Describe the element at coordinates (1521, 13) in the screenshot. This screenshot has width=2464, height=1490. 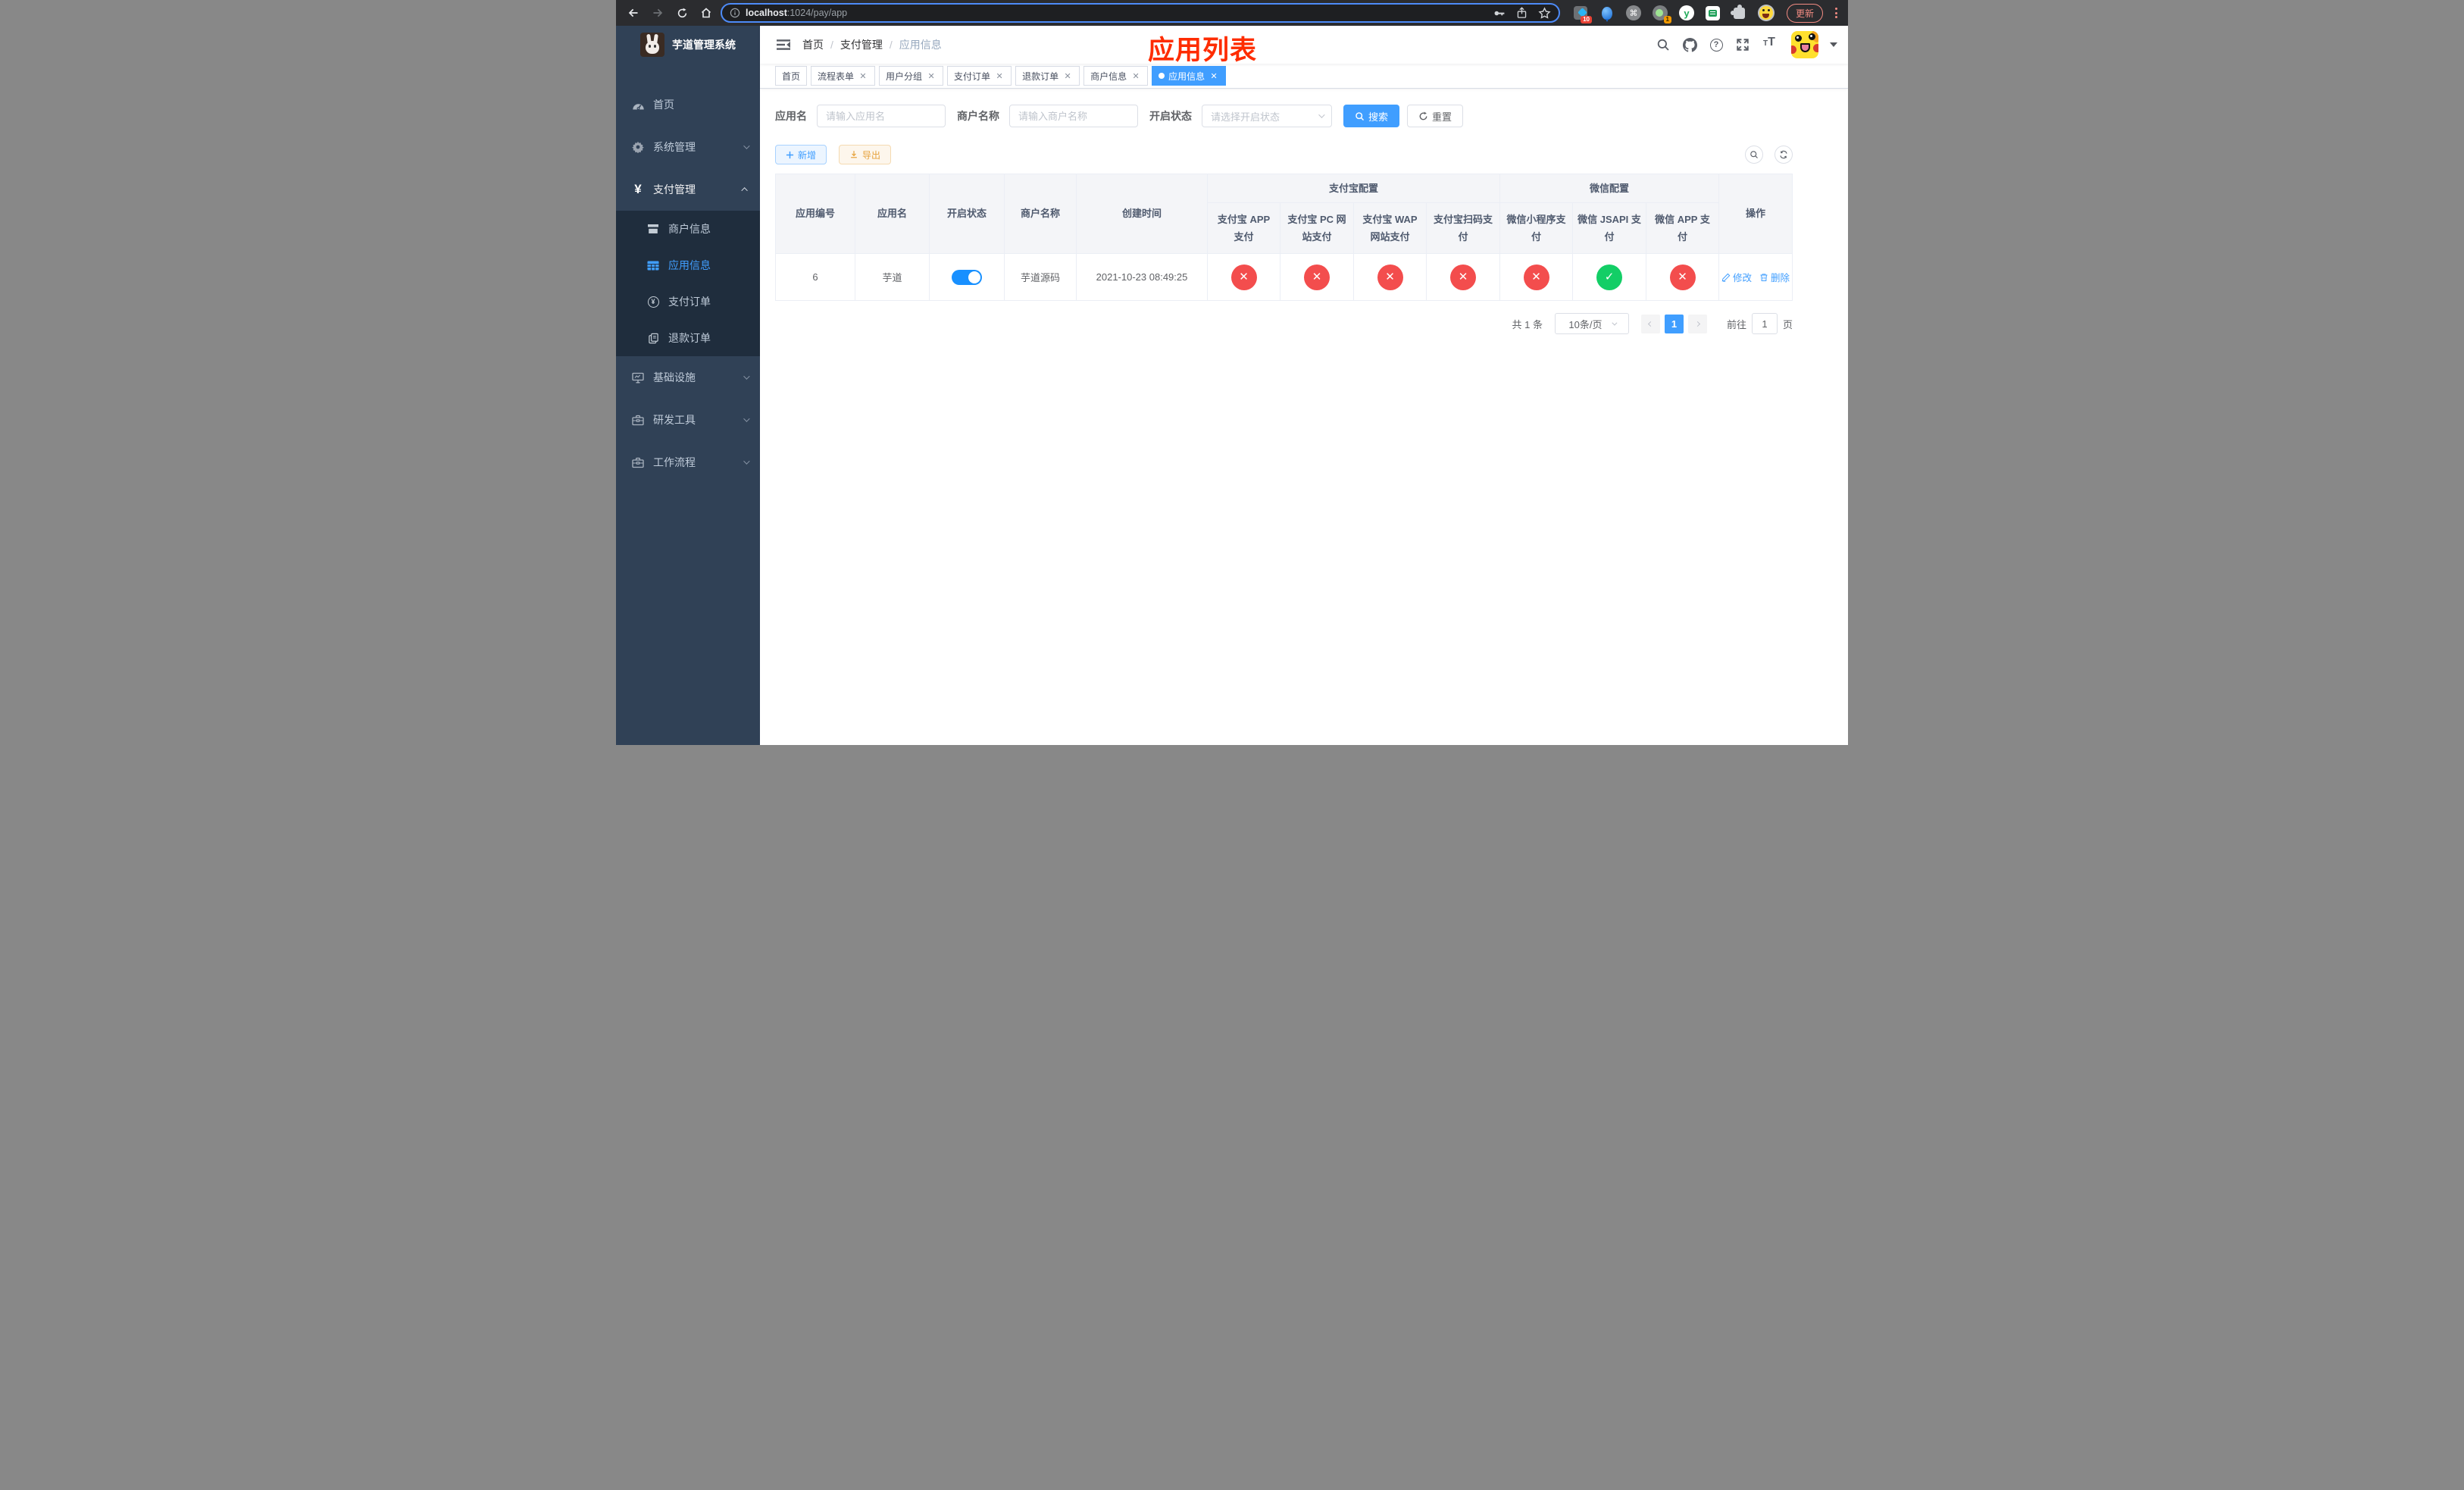
I see `share-icon` at that location.